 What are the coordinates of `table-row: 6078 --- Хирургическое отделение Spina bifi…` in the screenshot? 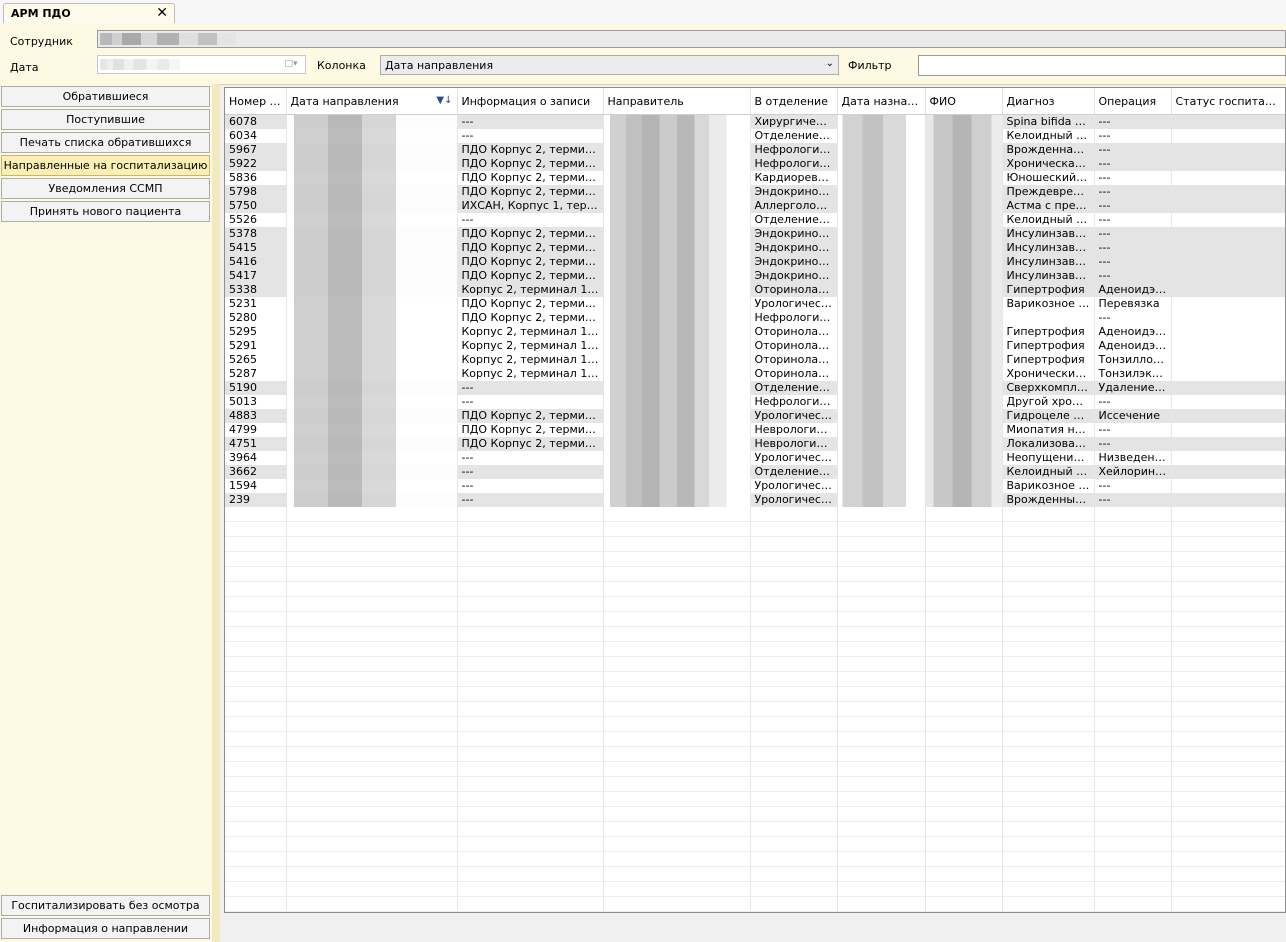 It's located at (755, 121).